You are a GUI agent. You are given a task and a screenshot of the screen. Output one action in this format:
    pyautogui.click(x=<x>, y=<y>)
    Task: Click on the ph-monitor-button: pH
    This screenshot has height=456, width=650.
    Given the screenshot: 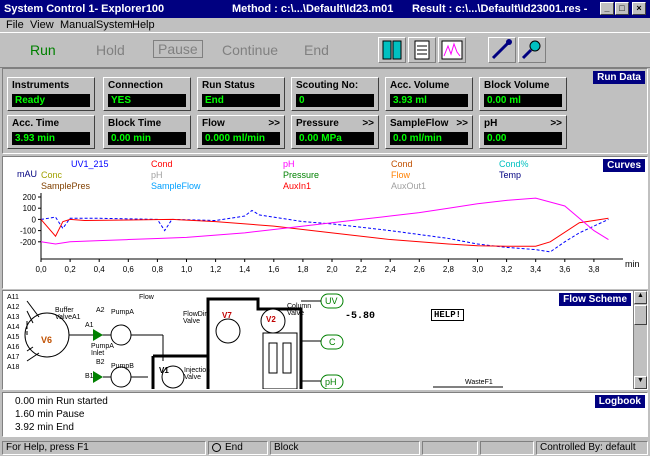 What is the action you would take?
    pyautogui.click(x=331, y=382)
    